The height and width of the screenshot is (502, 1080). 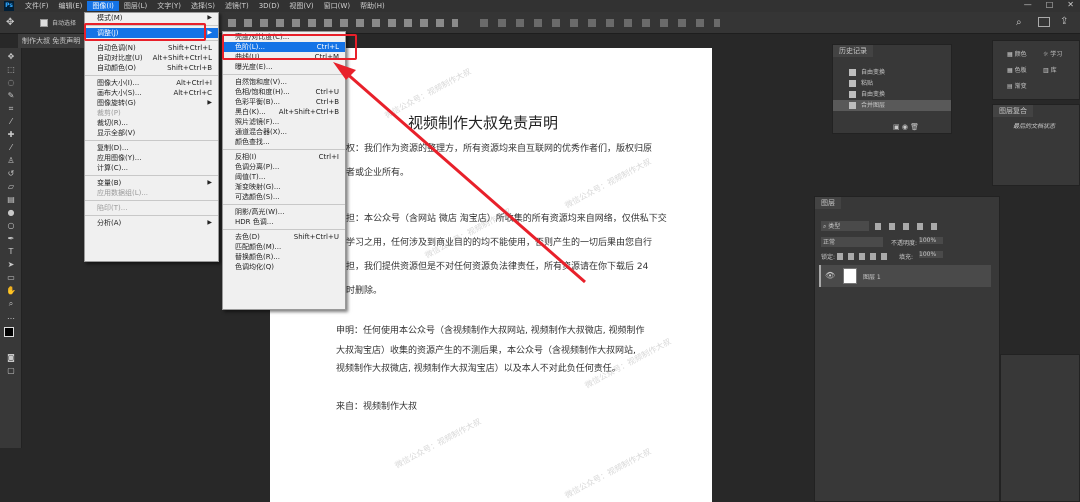 What do you see at coordinates (910, 226) in the screenshot?
I see `filter-icons` at bounding box center [910, 226].